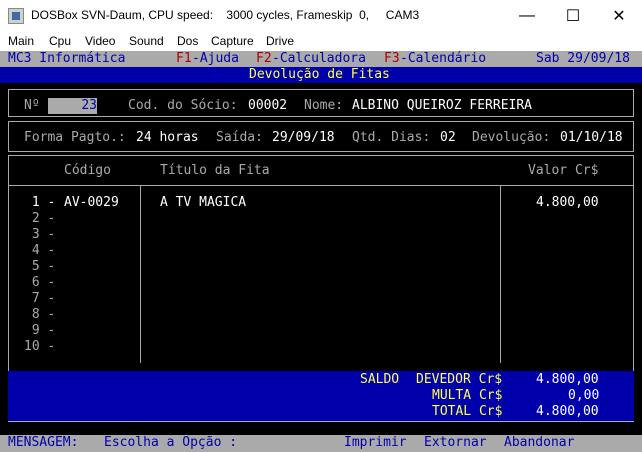 The height and width of the screenshot is (452, 642). I want to click on table-row: 10 -, so click(39, 347).